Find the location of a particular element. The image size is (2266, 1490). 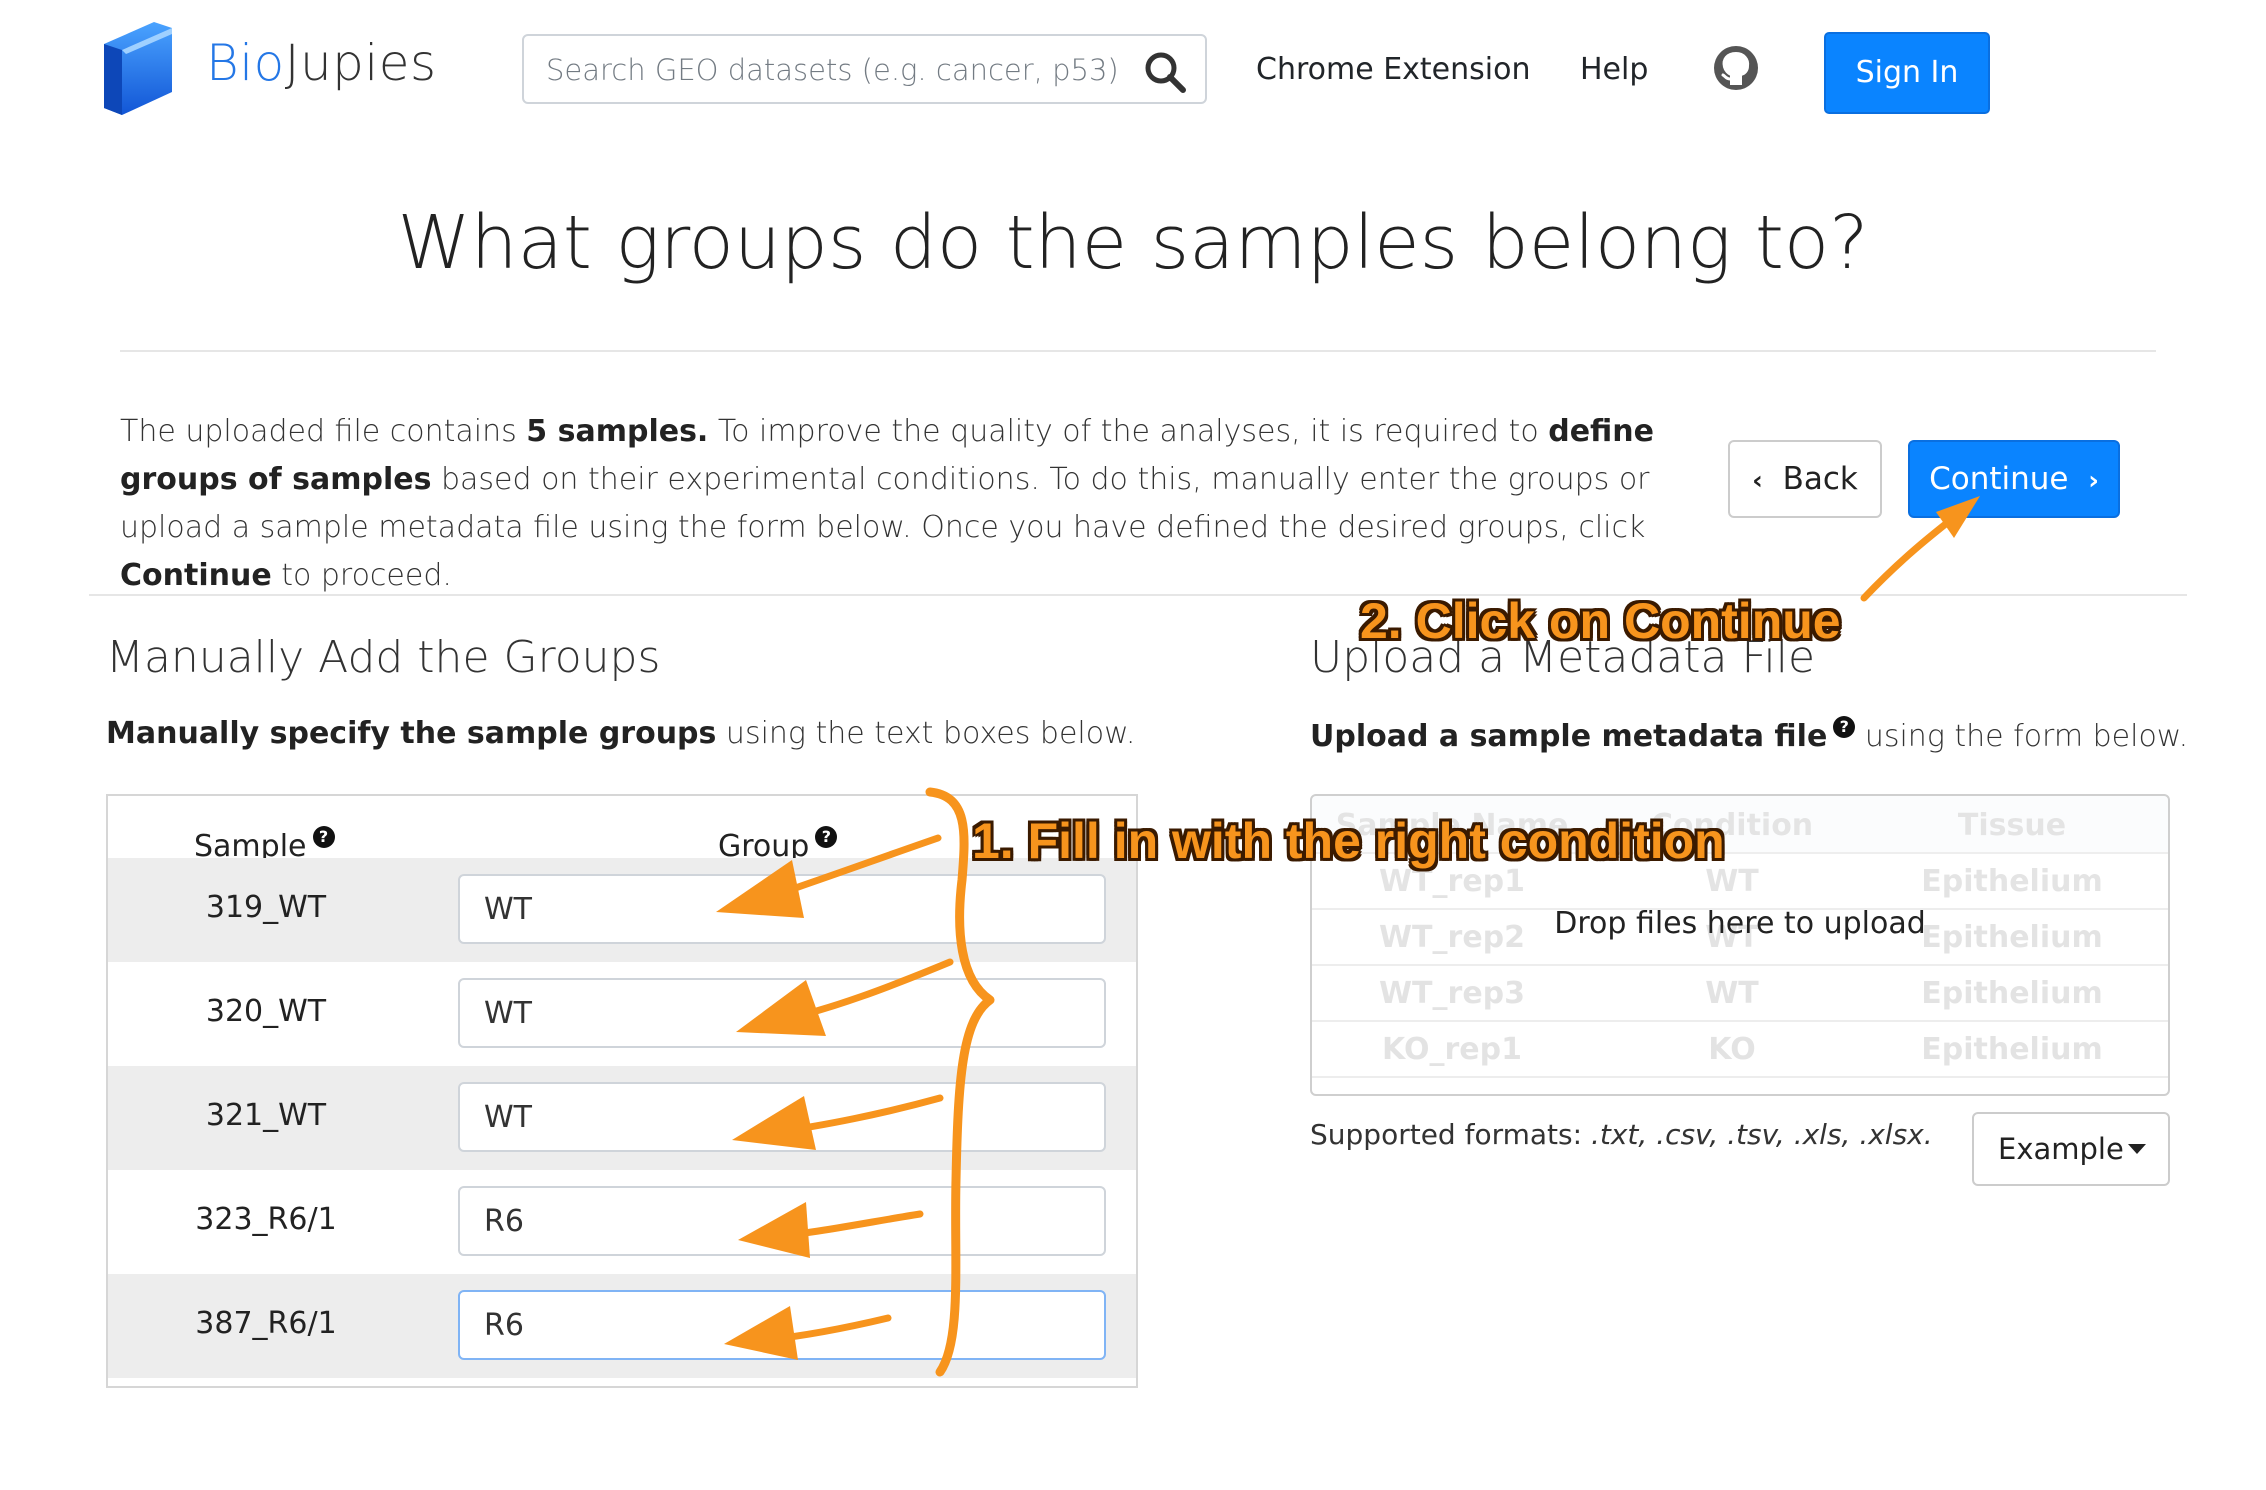

github-icon is located at coordinates (1736, 68).